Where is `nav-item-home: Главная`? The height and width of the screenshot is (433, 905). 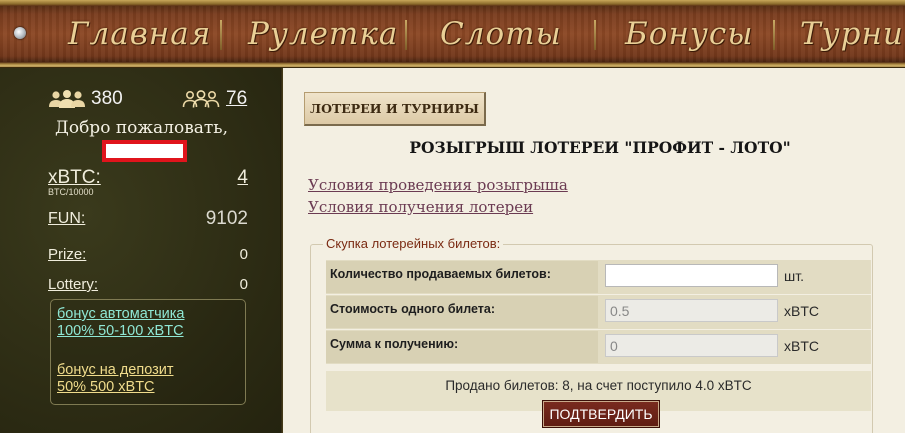 nav-item-home: Главная is located at coordinates (139, 34).